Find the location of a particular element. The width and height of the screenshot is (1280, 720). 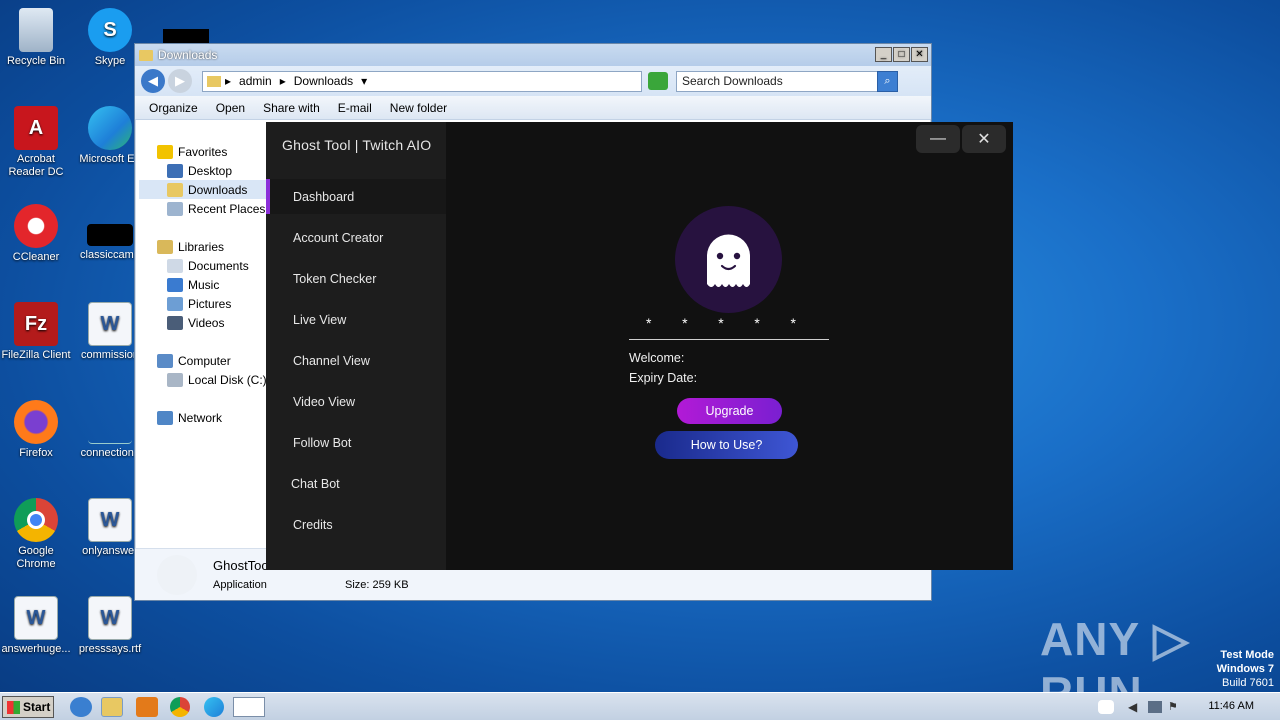

app-title: Ghost Tool | Twitch AIO is located at coordinates (357, 145).